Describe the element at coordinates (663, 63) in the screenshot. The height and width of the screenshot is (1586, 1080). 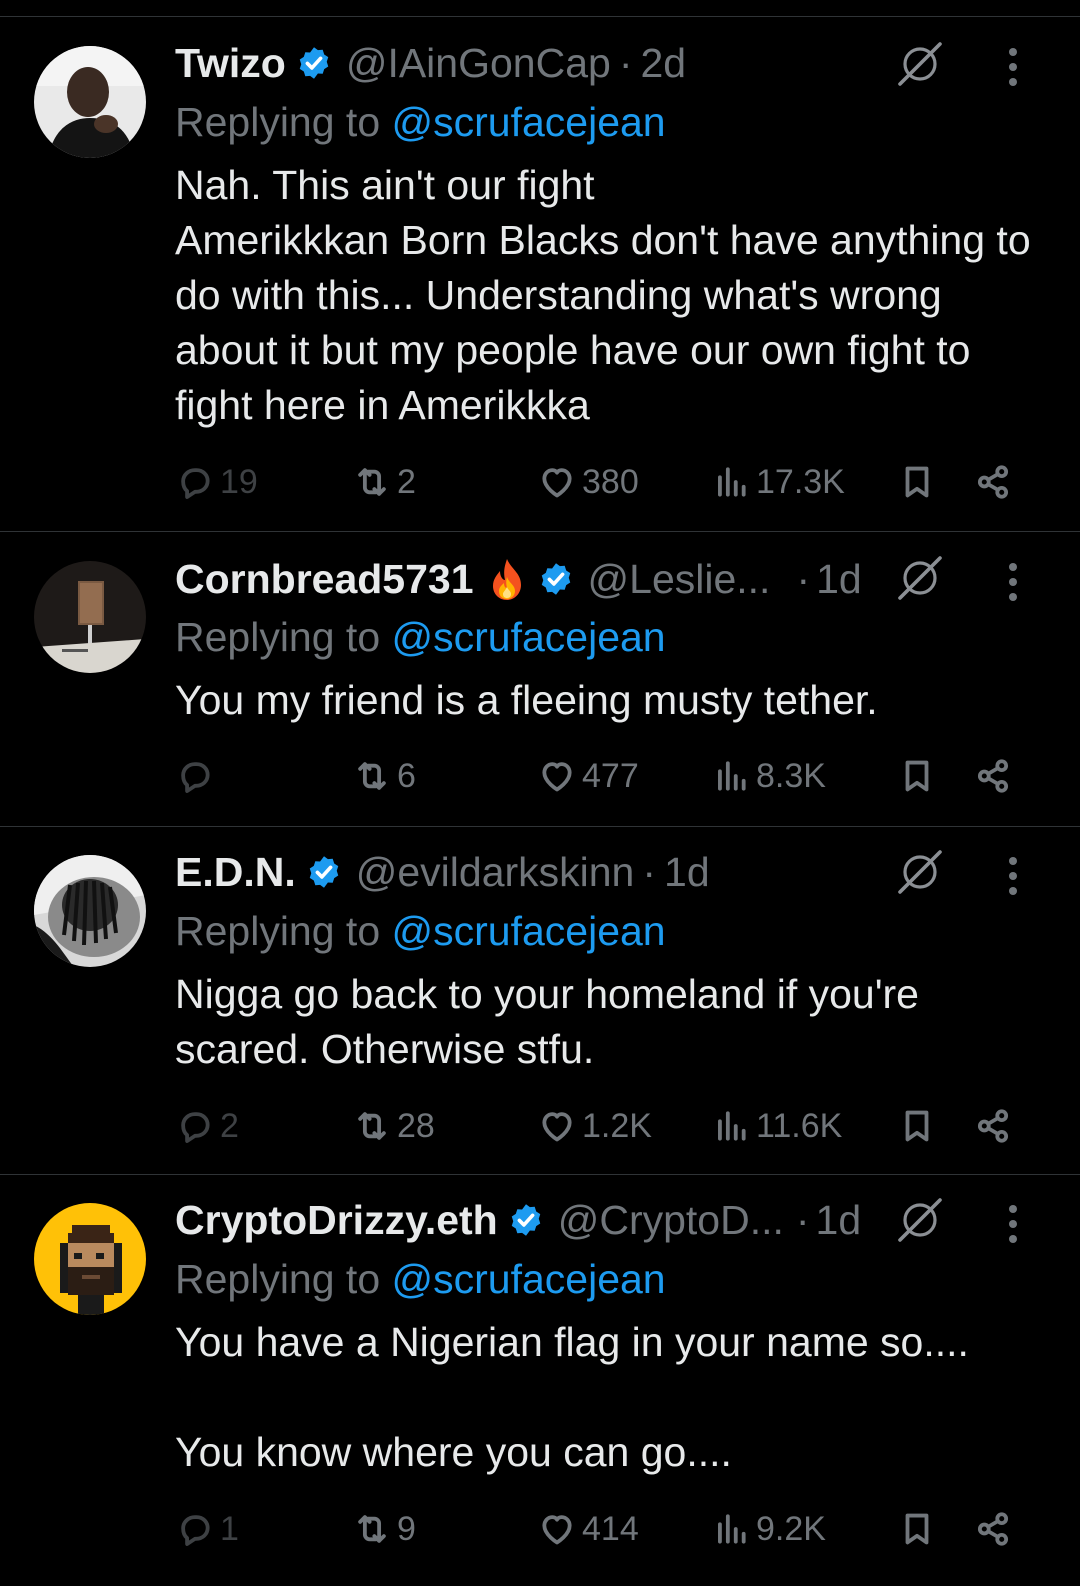
I see `timestamp: 2d` at that location.